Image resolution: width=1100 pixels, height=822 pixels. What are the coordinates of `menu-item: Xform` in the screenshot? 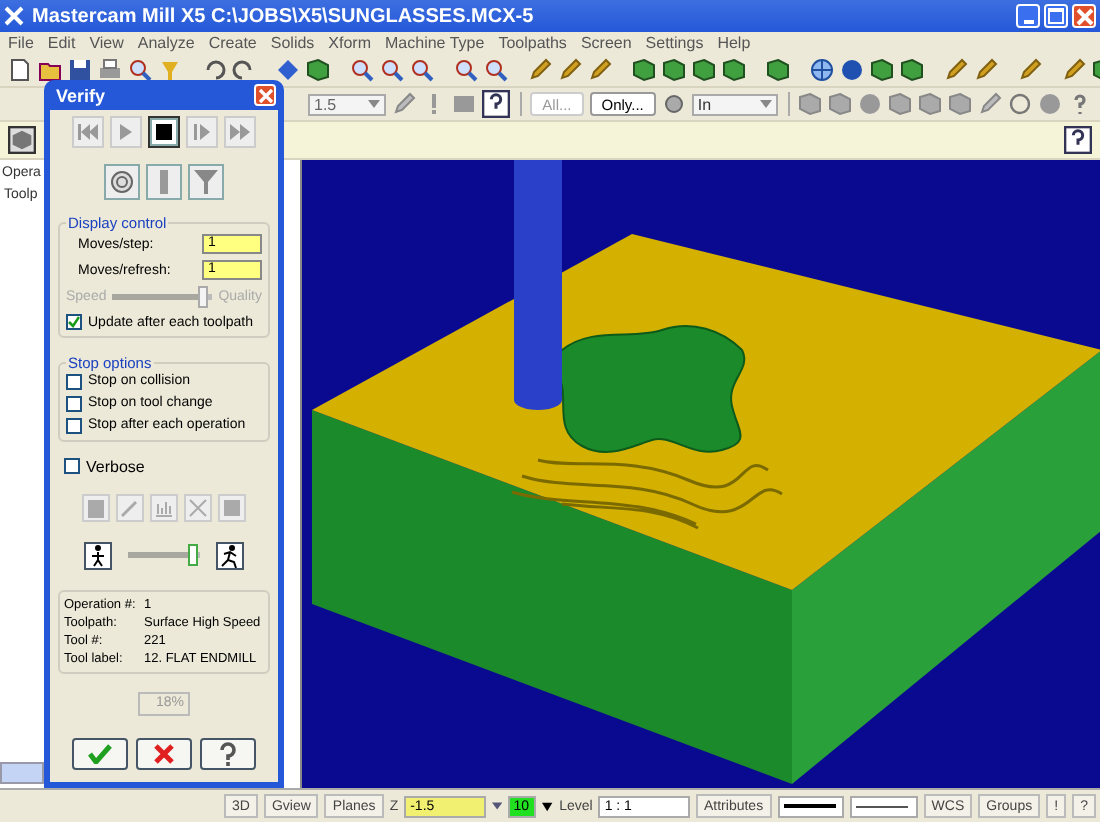 It's located at (350, 43).